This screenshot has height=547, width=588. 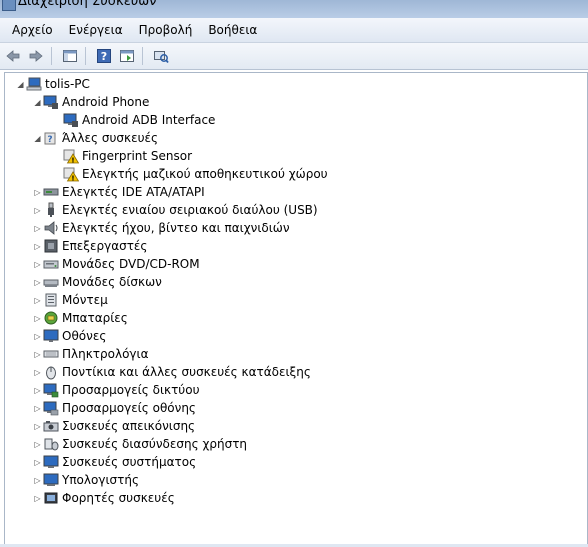 I want to click on tree-node-android-adb: Android ADB Interface, so click(x=133, y=120).